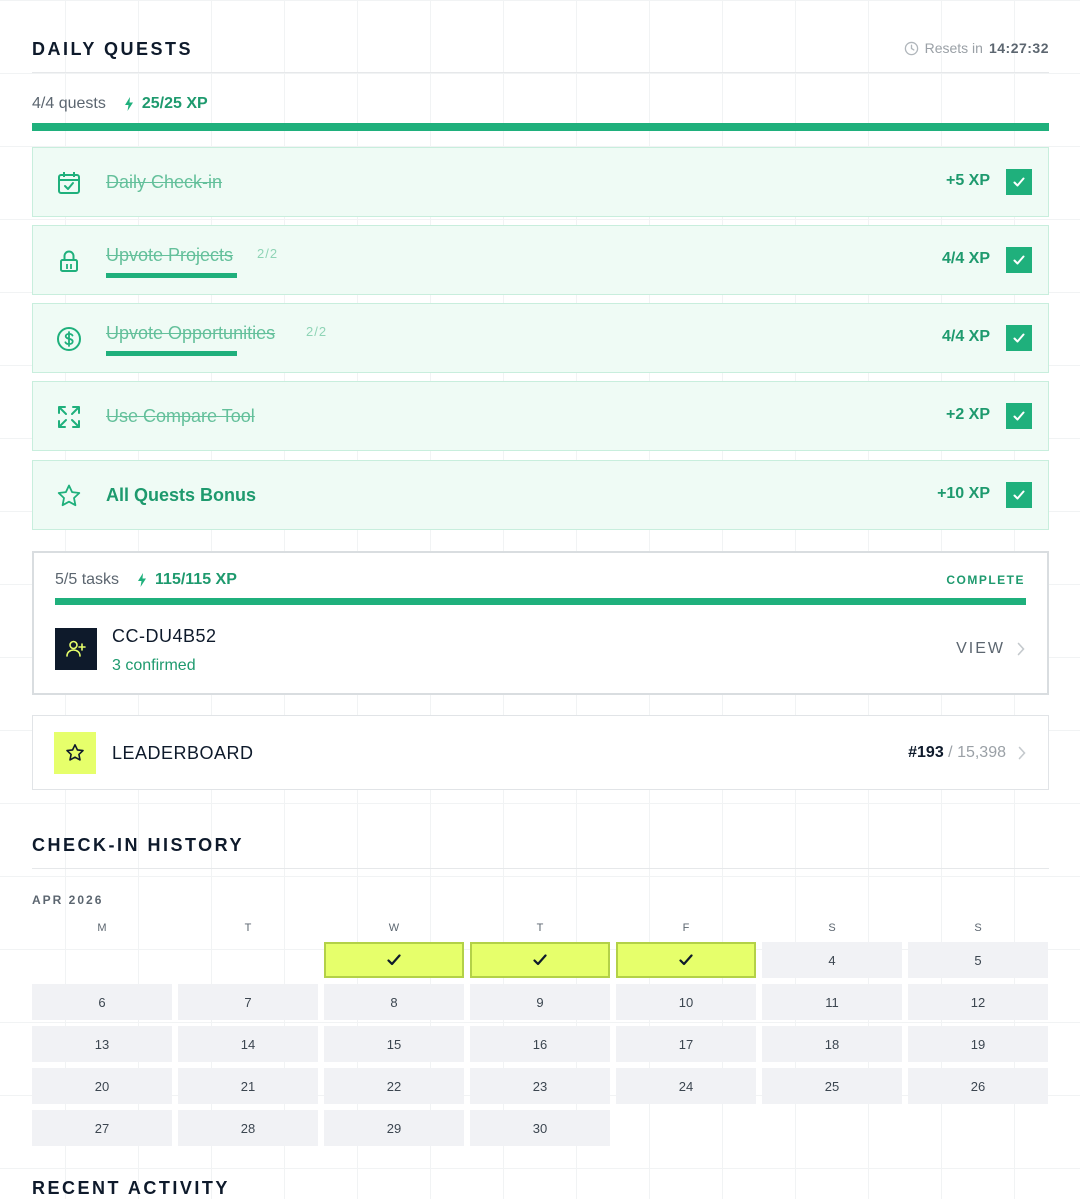 Image resolution: width=1080 pixels, height=1199 pixels. I want to click on calendar-day: 4, so click(832, 960).